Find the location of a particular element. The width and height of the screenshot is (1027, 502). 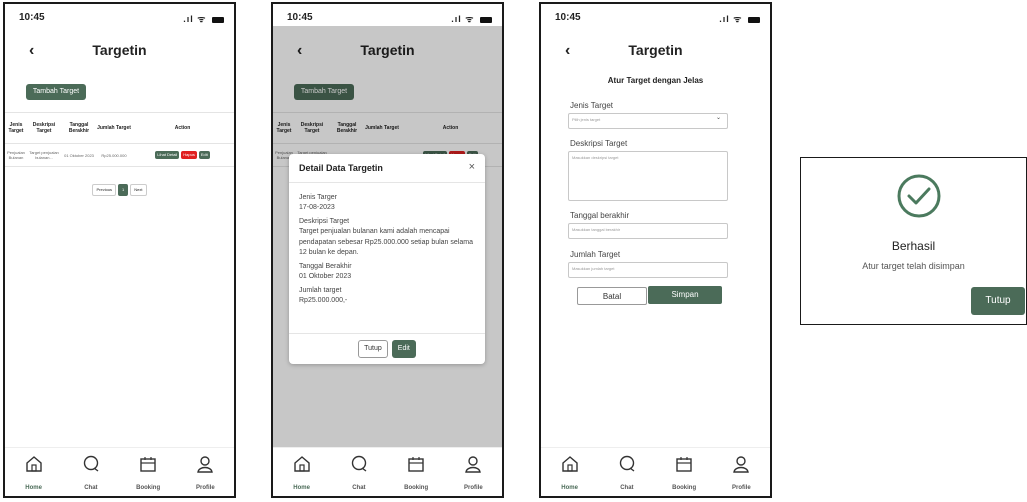

success-message: Atur target telah disimpan is located at coordinates (913, 266).